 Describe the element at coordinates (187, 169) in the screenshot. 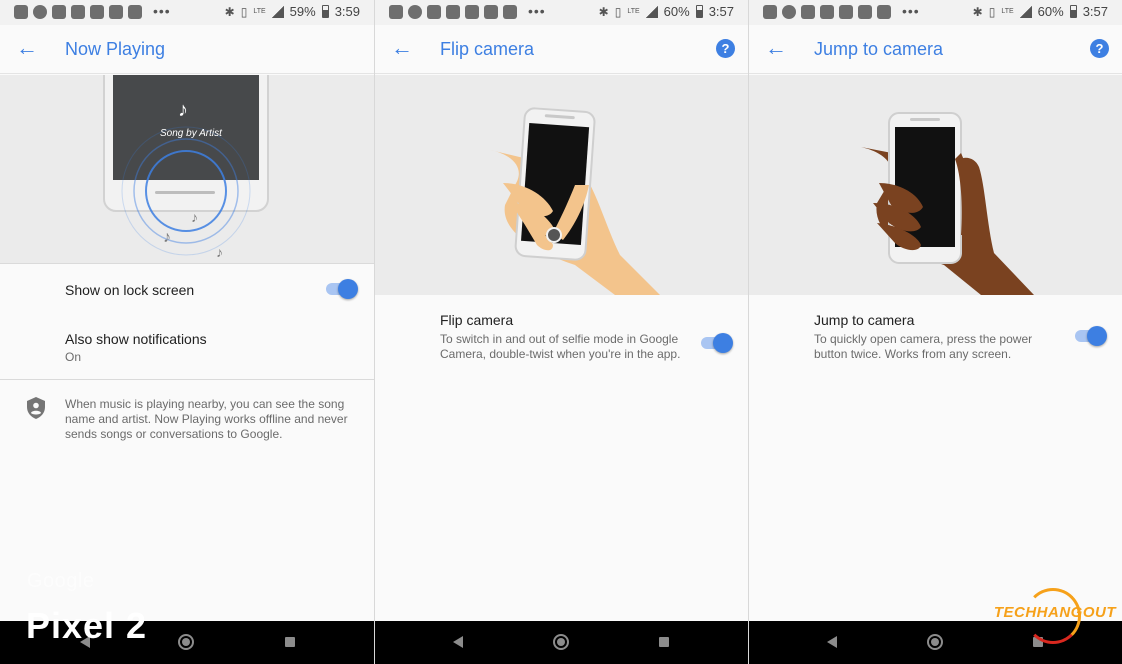

I see `now-playing-illustration: ♪ Song by Artist ♪ ♪ ♪` at that location.